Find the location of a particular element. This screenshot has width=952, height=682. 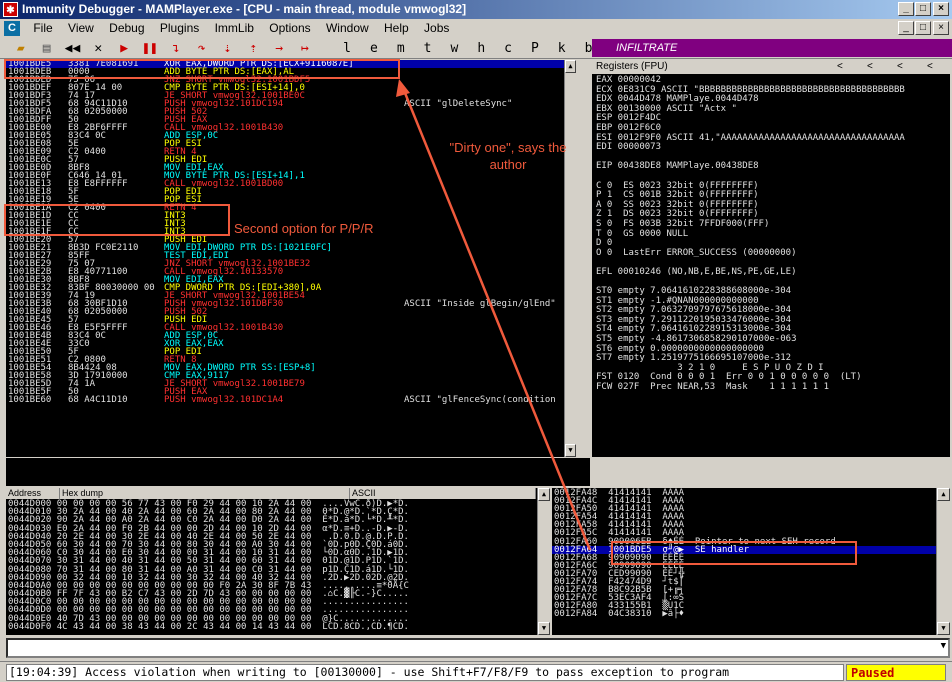

registers-title: Registers (FPU) is located at coordinates (632, 66).